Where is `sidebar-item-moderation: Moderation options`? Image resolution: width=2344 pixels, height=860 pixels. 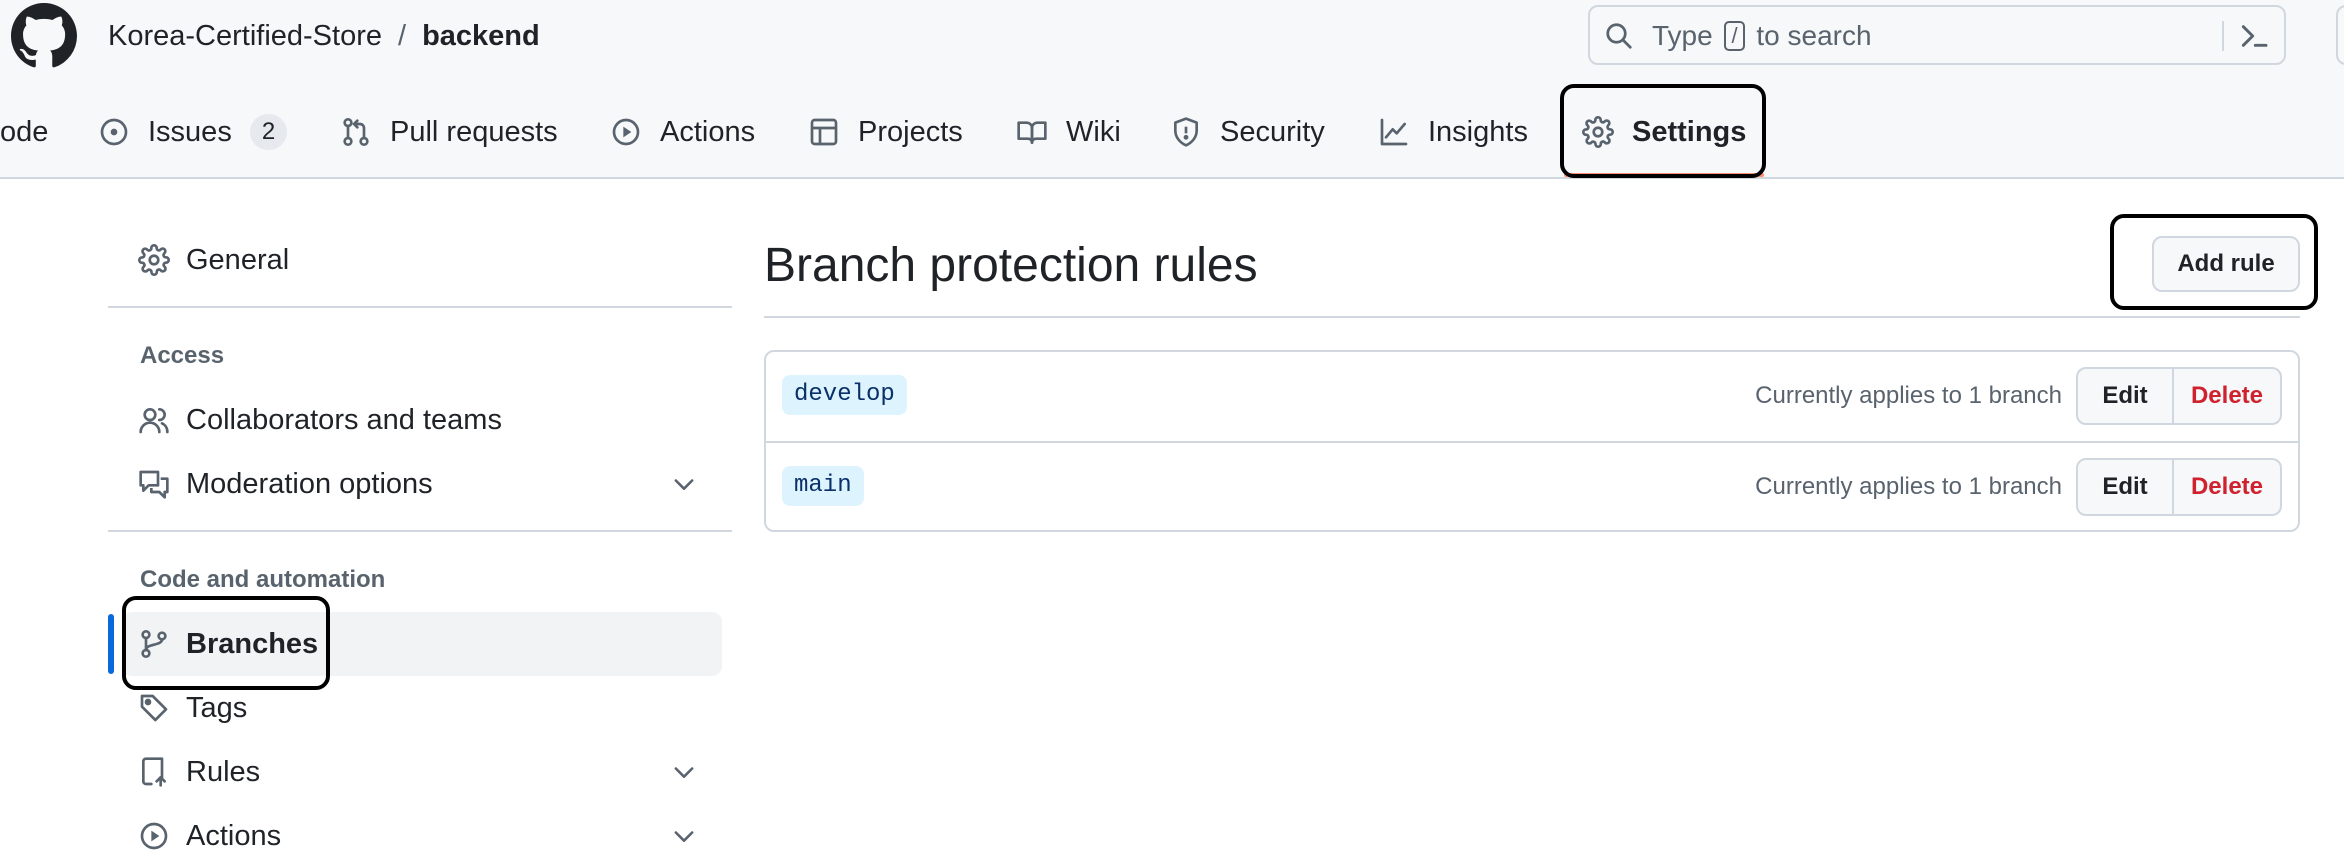
sidebar-item-moderation: Moderation options is located at coordinates (285, 484).